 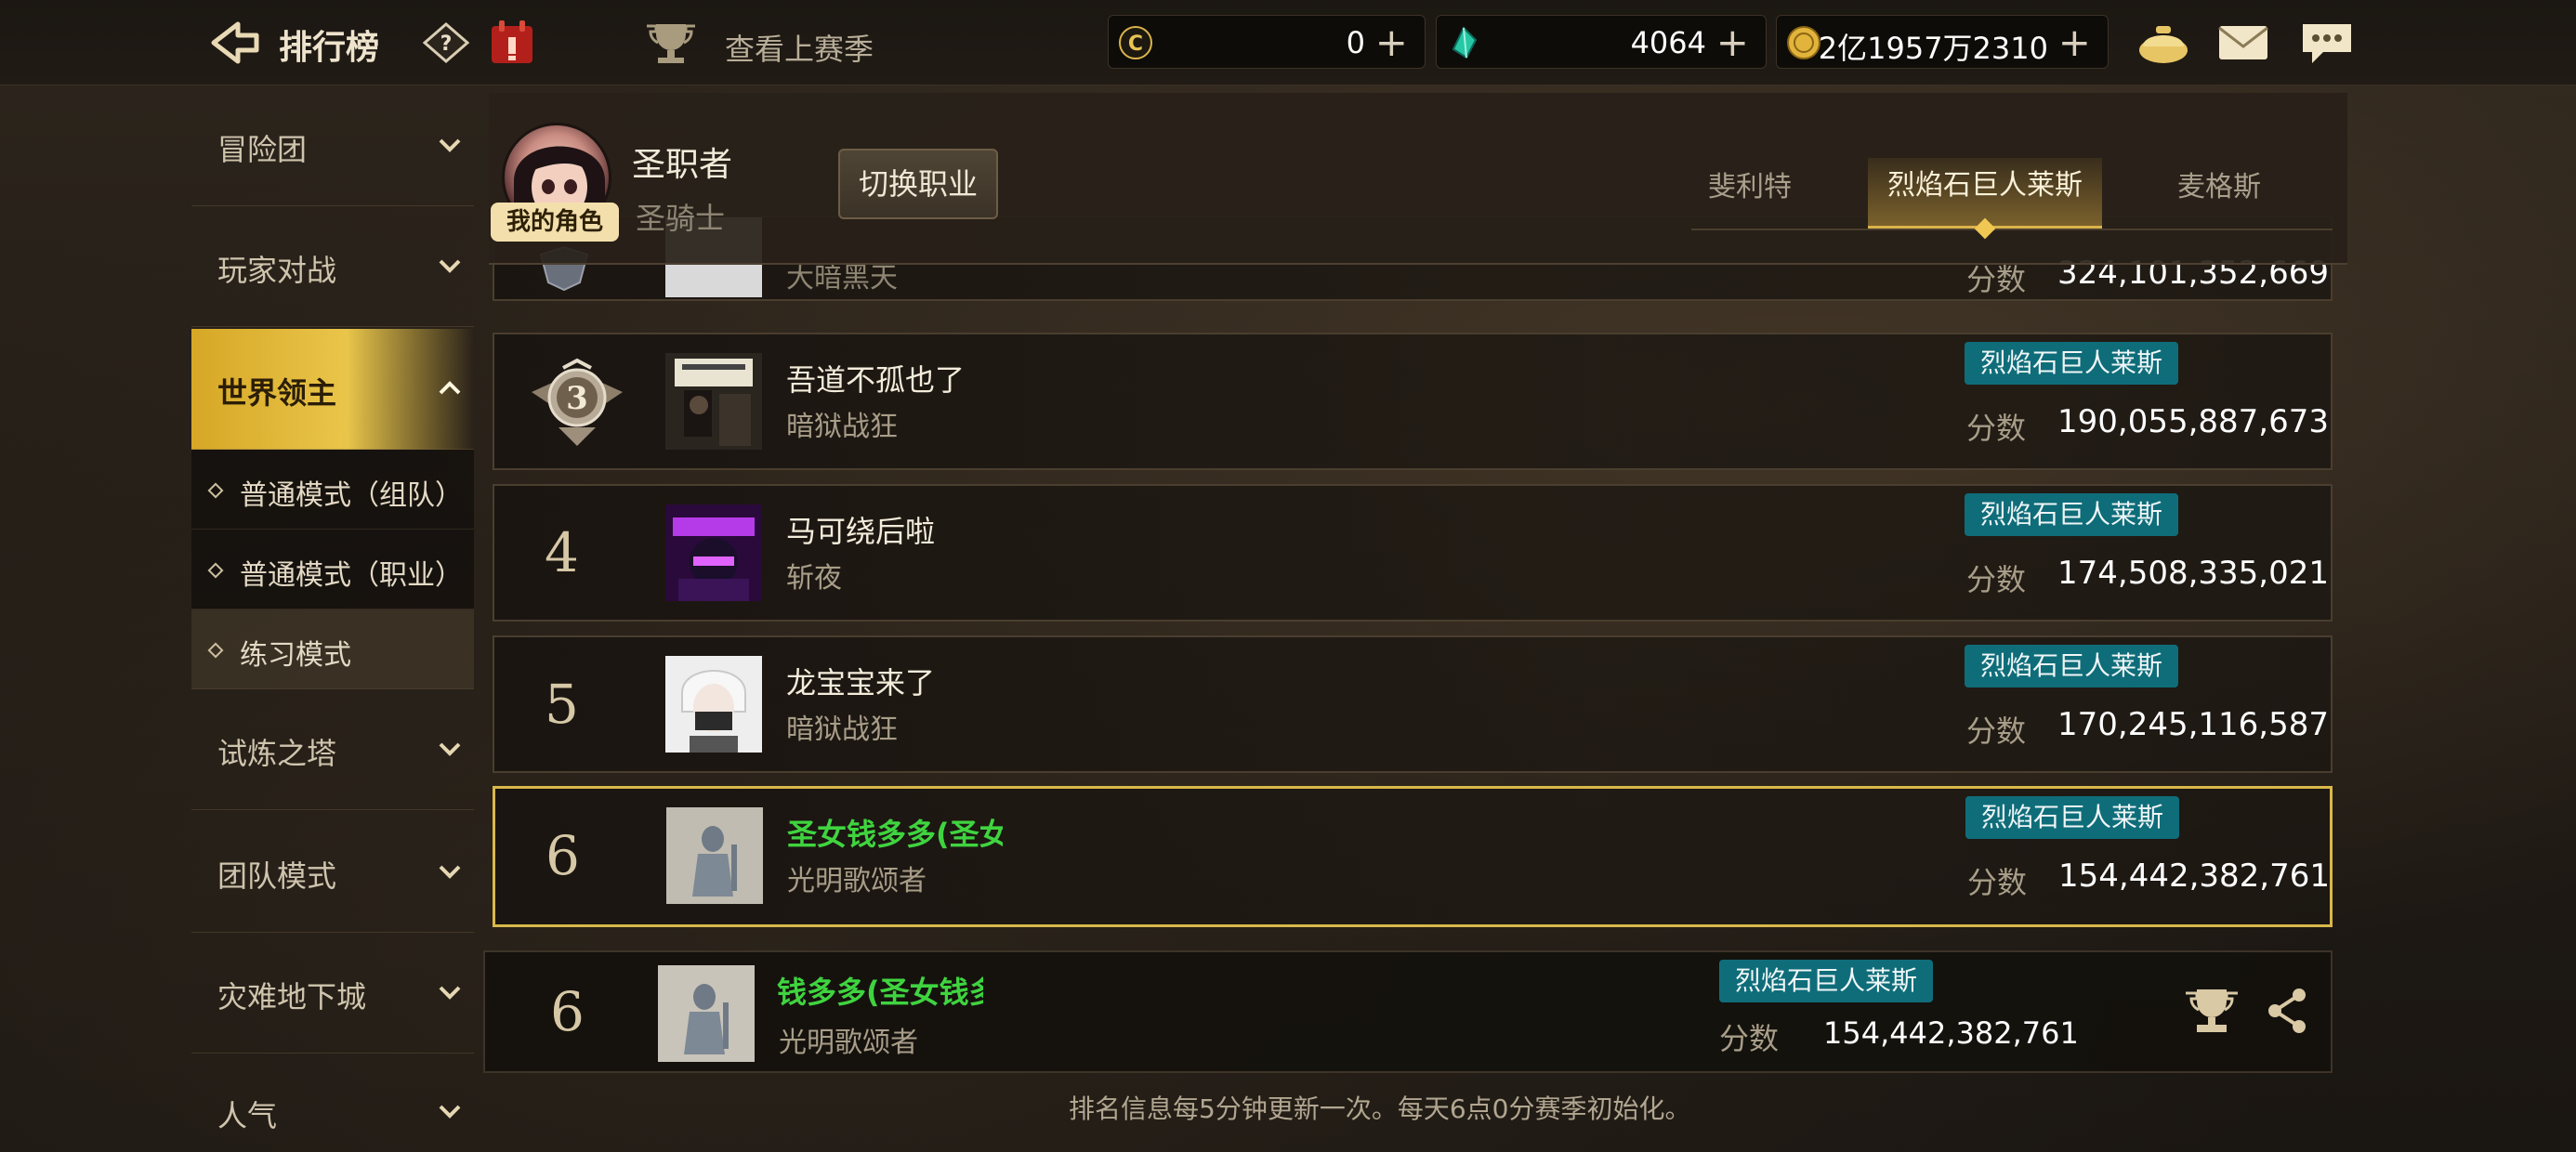 I want to click on sidebar-subitem-label: 练习模式, so click(x=295, y=655).